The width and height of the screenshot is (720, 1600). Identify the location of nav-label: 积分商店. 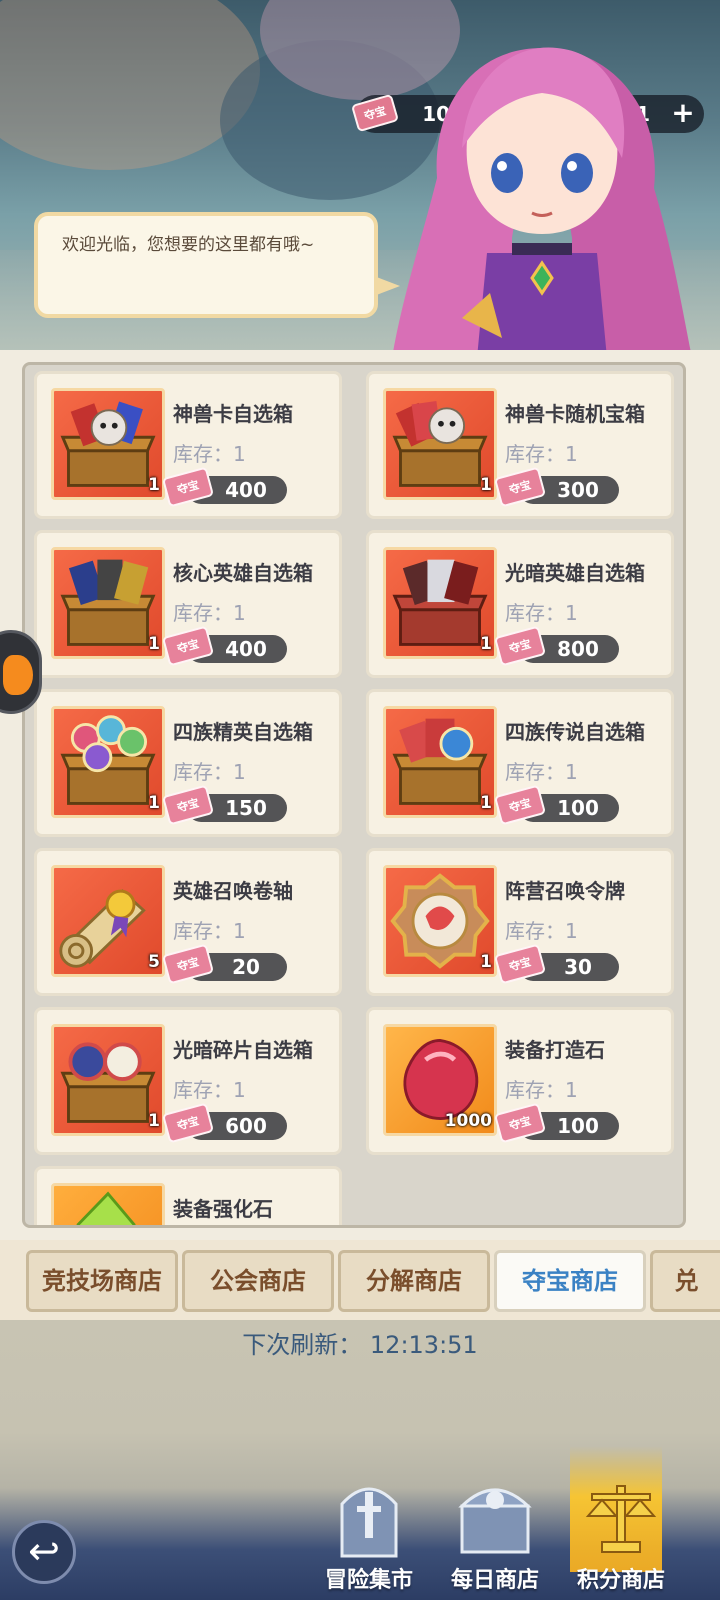
(620, 1580).